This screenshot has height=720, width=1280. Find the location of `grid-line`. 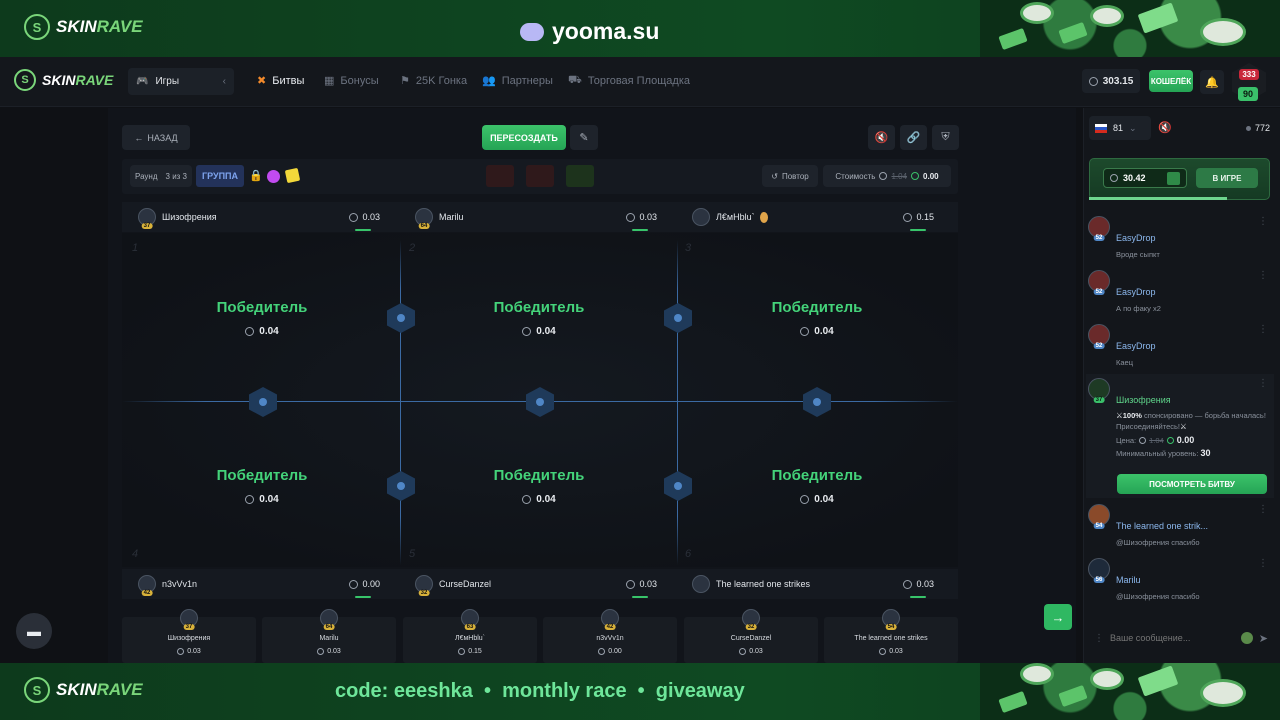

grid-line is located at coordinates (400, 402).